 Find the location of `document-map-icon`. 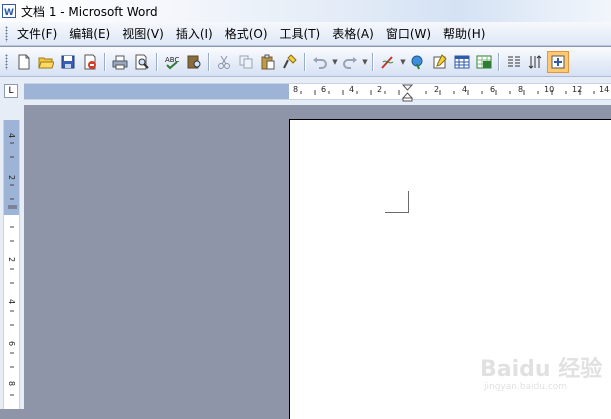

document-map-icon is located at coordinates (558, 61).